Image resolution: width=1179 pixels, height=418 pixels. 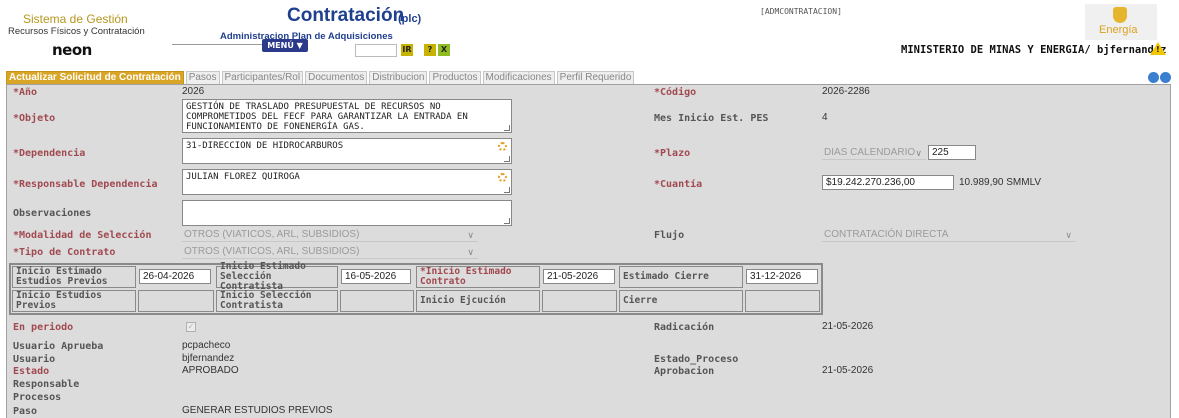 I want to click on flujo-label: Flujo, so click(x=669, y=235).